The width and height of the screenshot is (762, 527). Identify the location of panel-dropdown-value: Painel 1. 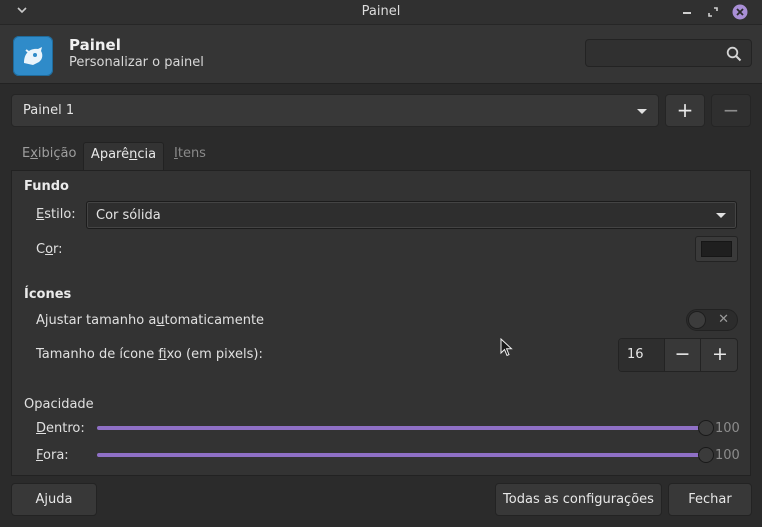
(49, 110).